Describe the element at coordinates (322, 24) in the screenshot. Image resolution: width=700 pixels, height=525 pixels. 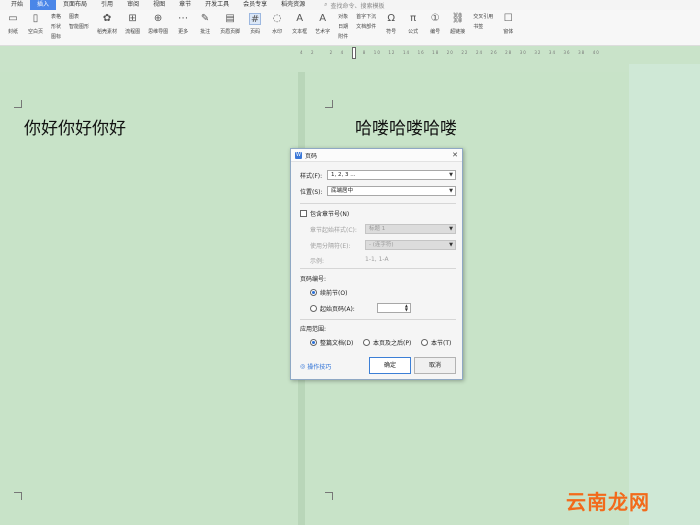
I see `ribbon-button: A 艺术字` at that location.